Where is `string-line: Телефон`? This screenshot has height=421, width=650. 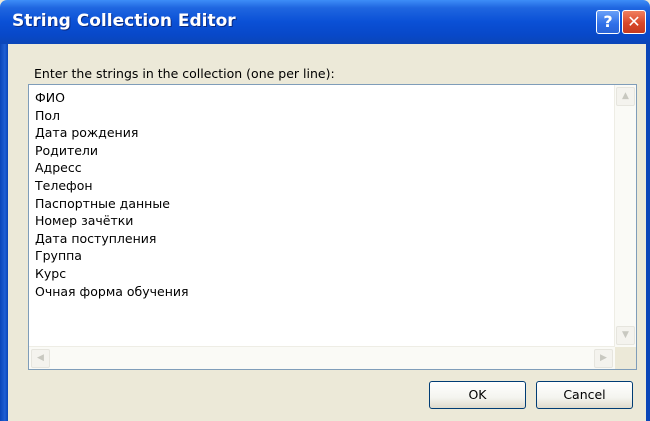 string-line: Телефон is located at coordinates (64, 185).